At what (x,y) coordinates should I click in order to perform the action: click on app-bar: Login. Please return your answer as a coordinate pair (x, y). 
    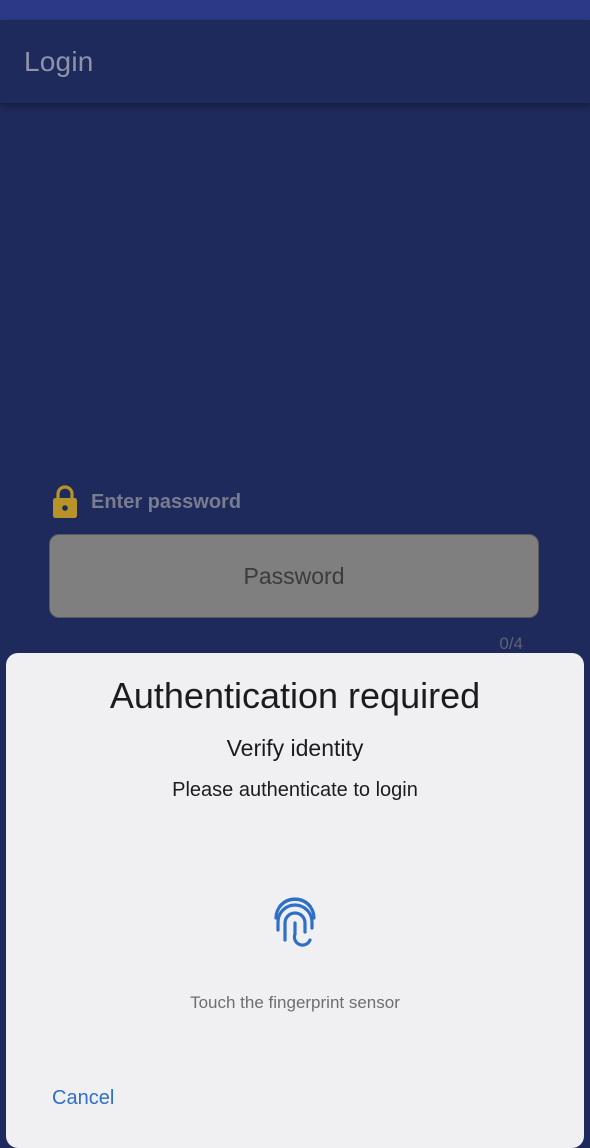
    Looking at the image, I should click on (295, 61).